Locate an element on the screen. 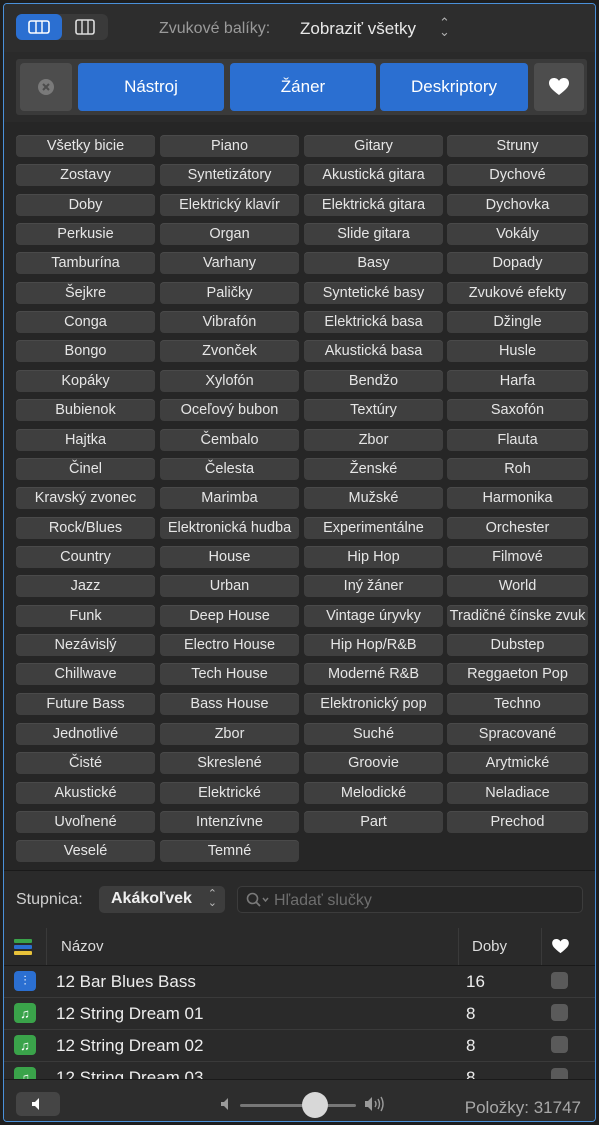  keyword-button: Paličky is located at coordinates (229, 293).